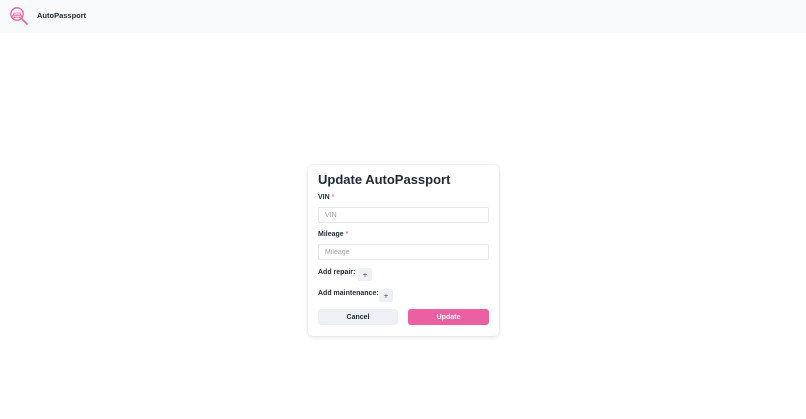 The height and width of the screenshot is (419, 806). I want to click on vin-input, so click(403, 215).